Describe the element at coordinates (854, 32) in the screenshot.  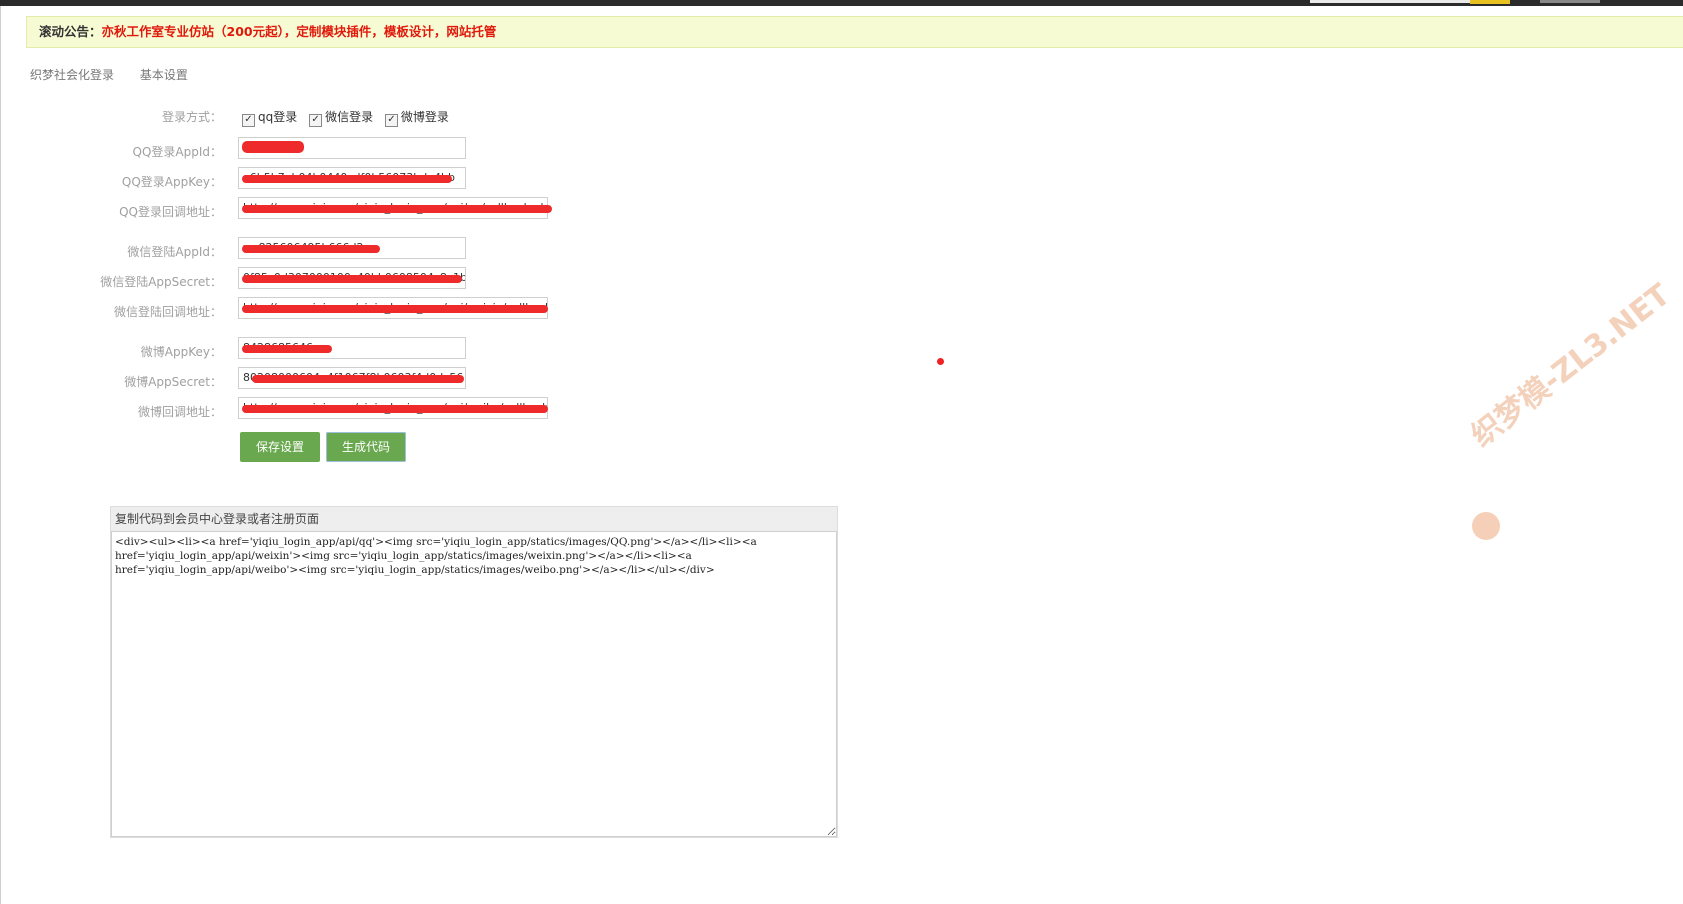
I see `scroll-notice: 滚动公告：亦秋工作室专业仿站（200元起），定制模块插件，模板设计，网站托管` at that location.